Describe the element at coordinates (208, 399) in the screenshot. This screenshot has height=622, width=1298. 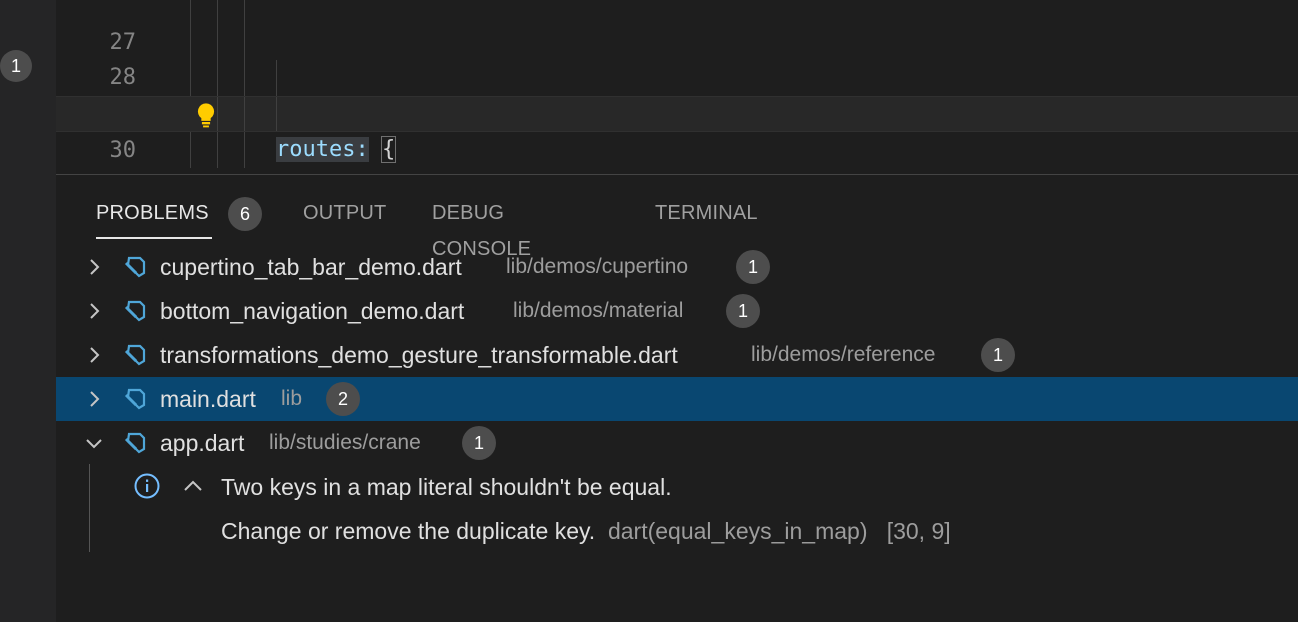
I see `file-name: main.dart` at that location.